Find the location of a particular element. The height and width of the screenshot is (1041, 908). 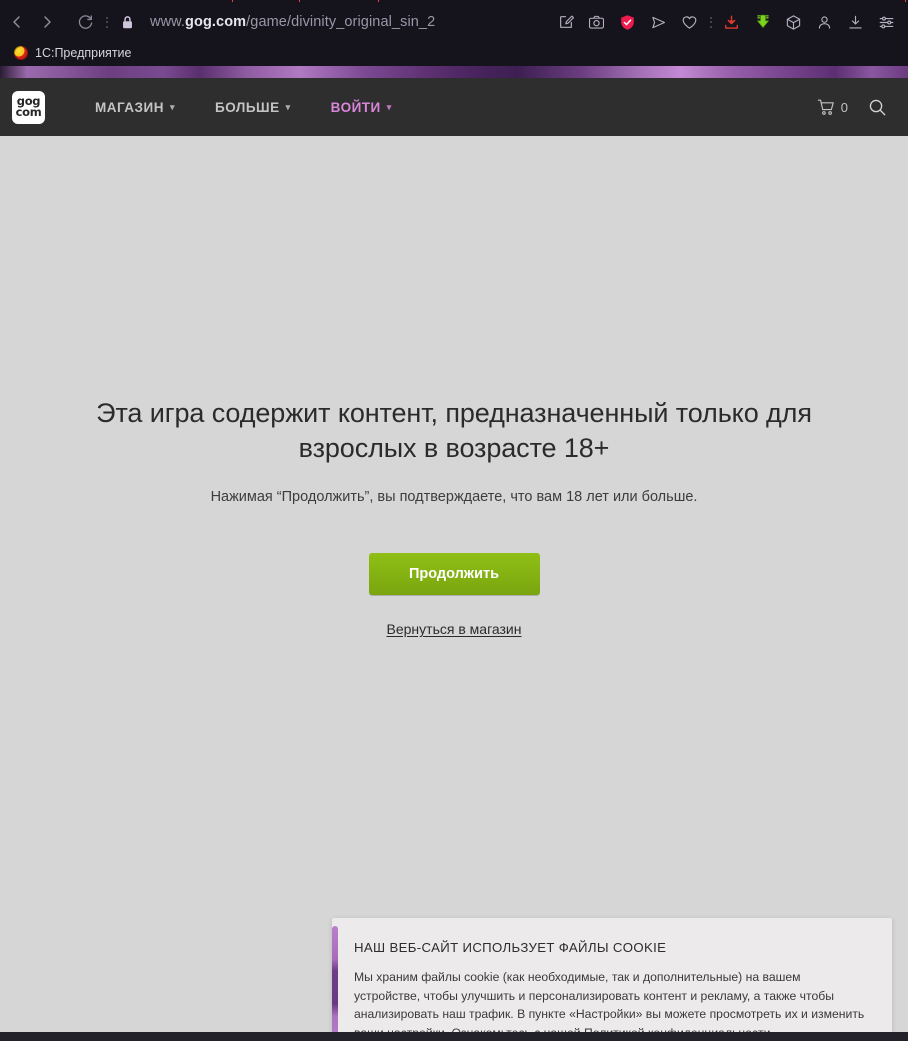

nav-item-more: БОЛЬШЕ ▾ is located at coordinates (253, 107).